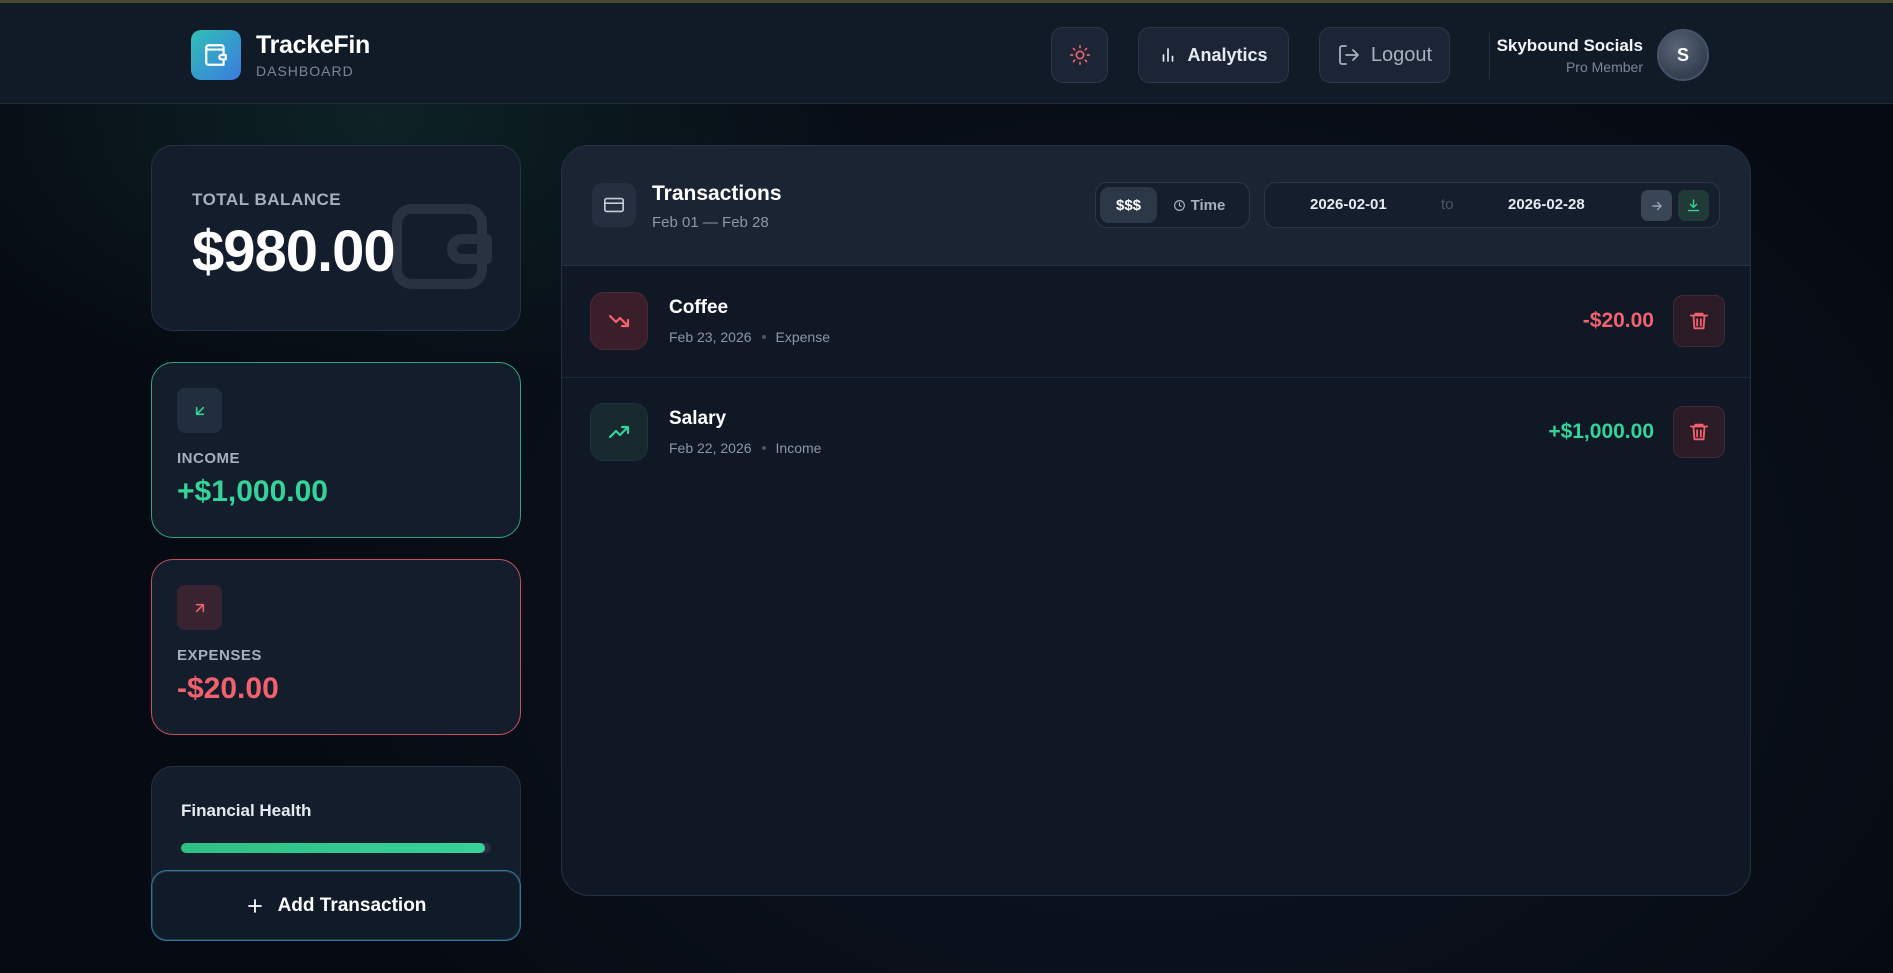 The width and height of the screenshot is (1893, 973). I want to click on user-menu: Skybound Socials Pro Member S, so click(1603, 55).